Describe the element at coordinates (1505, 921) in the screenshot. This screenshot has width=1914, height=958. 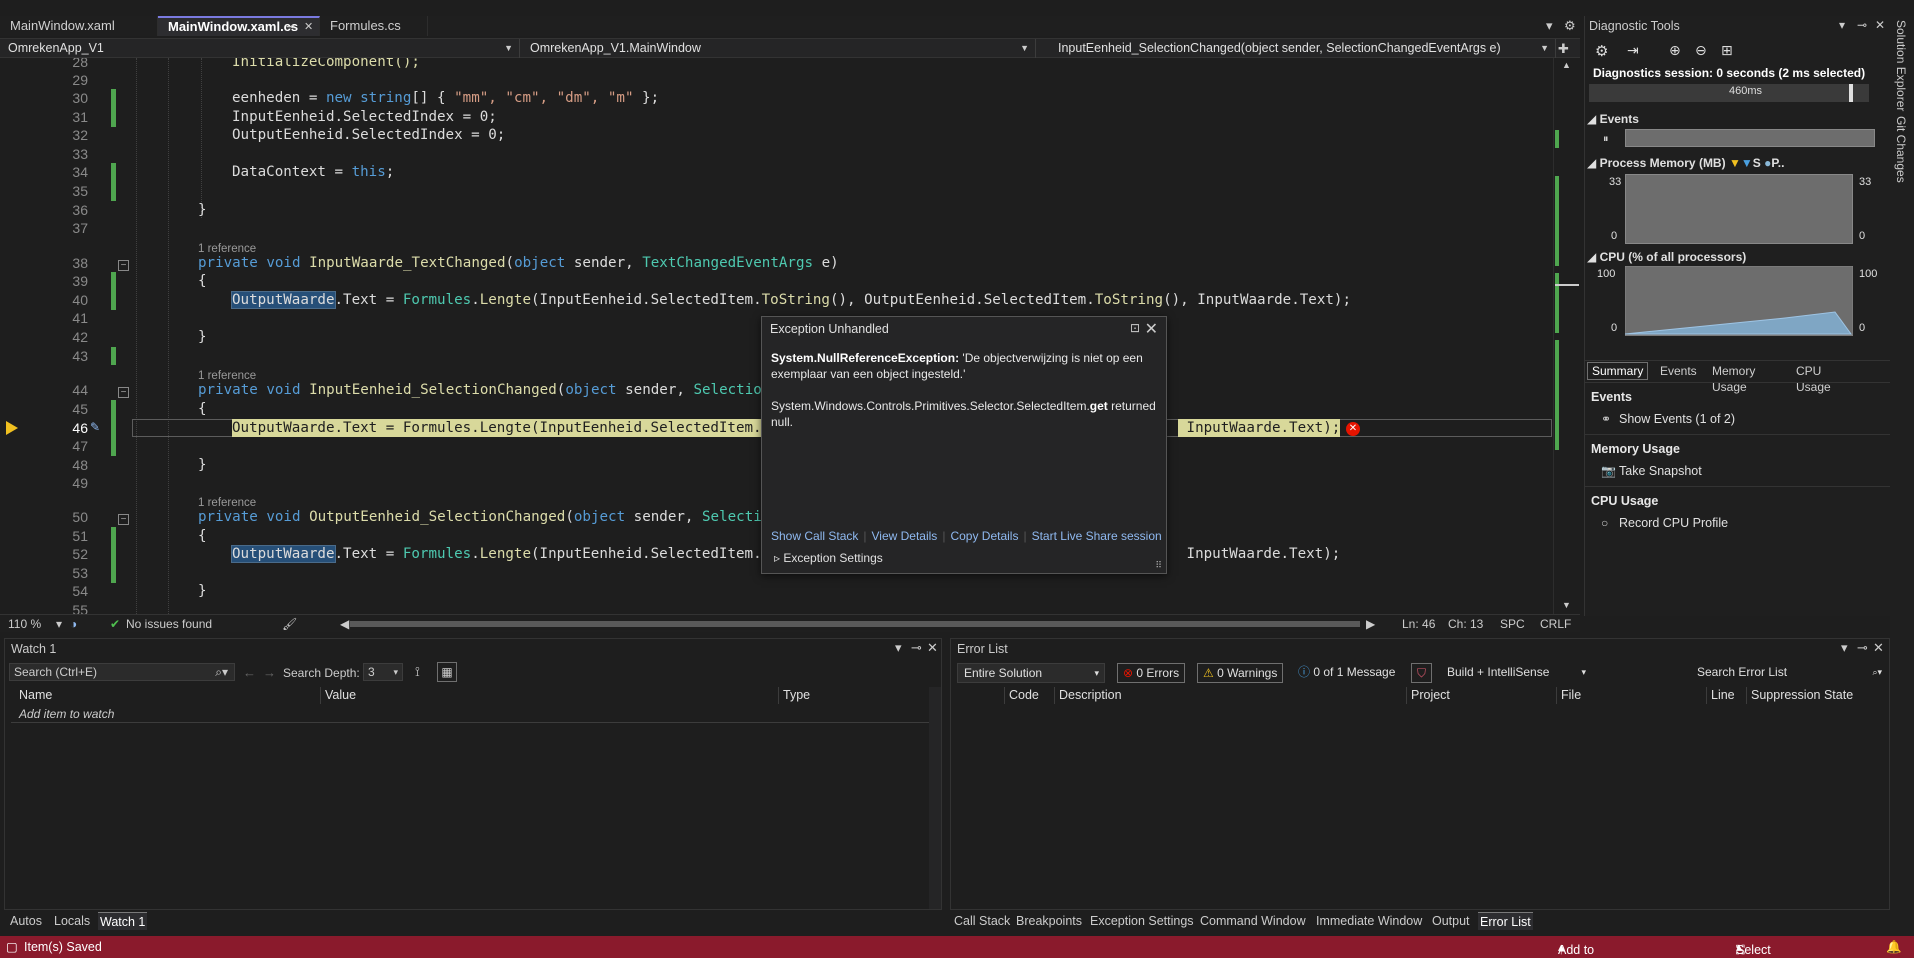
I see `tab-error-list: Error List` at that location.